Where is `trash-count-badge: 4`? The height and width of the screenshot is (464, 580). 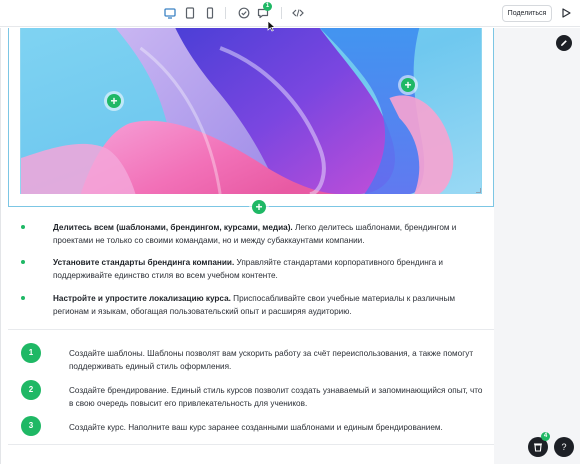 trash-count-badge: 4 is located at coordinates (545, 436).